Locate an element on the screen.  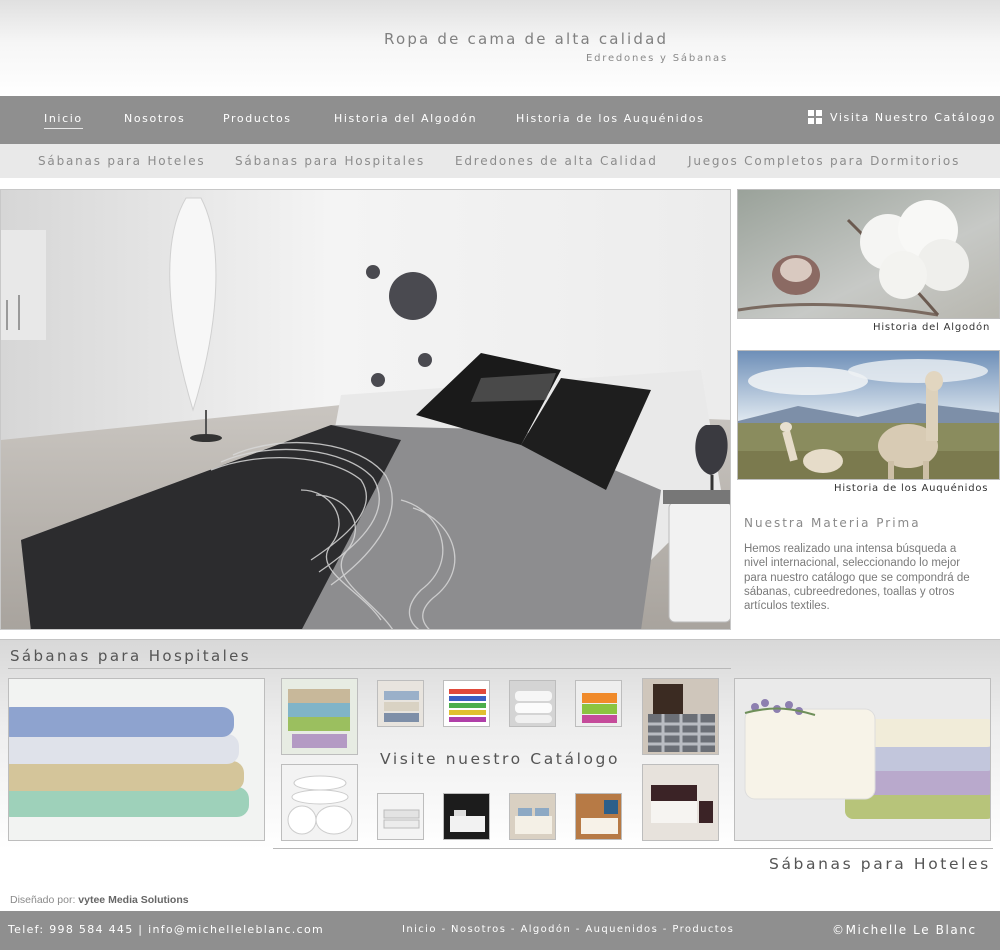
site-header is located at coordinates (500, 48).